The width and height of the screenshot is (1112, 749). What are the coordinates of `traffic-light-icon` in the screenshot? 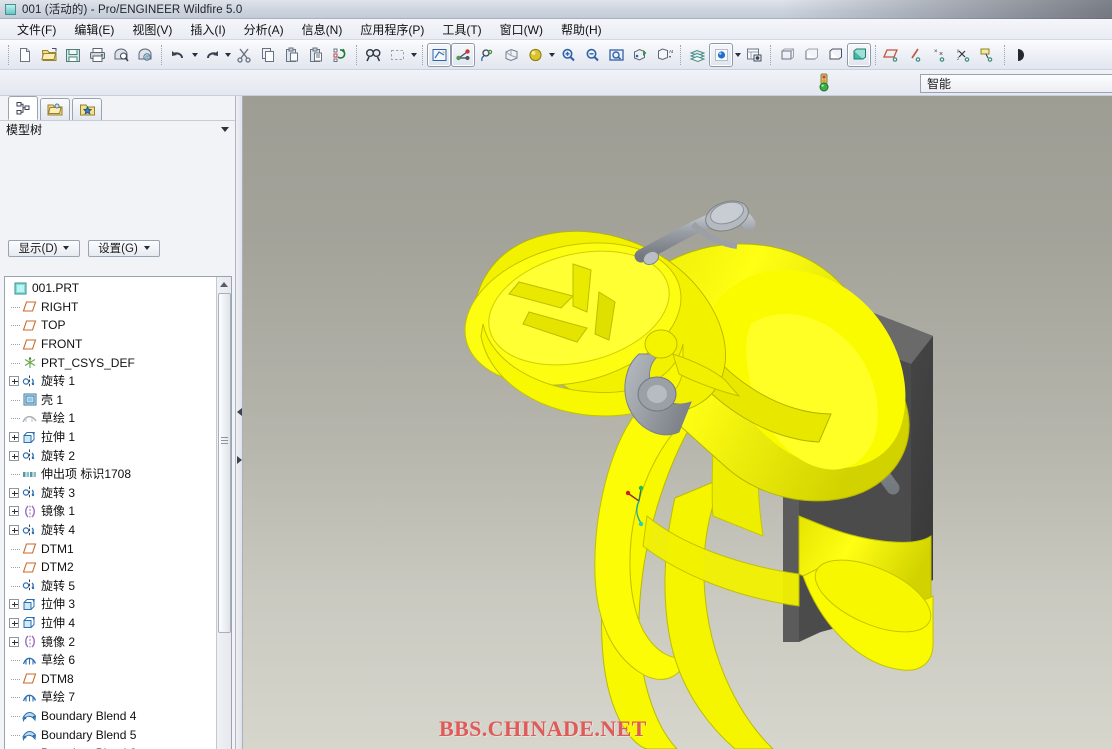 It's located at (824, 83).